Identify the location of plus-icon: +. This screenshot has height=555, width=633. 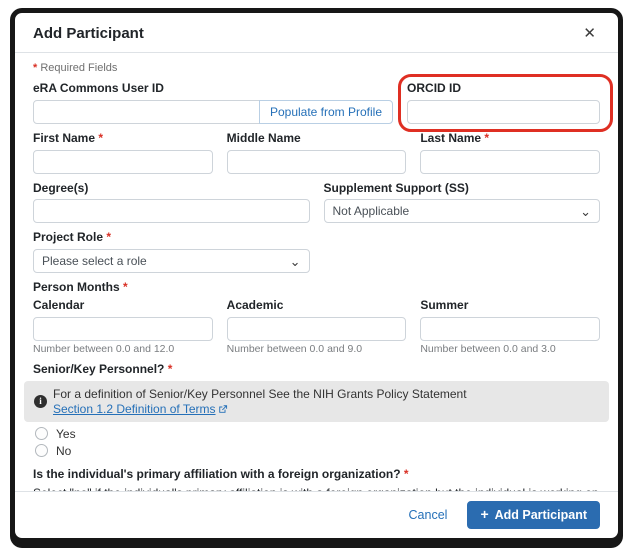
(484, 514).